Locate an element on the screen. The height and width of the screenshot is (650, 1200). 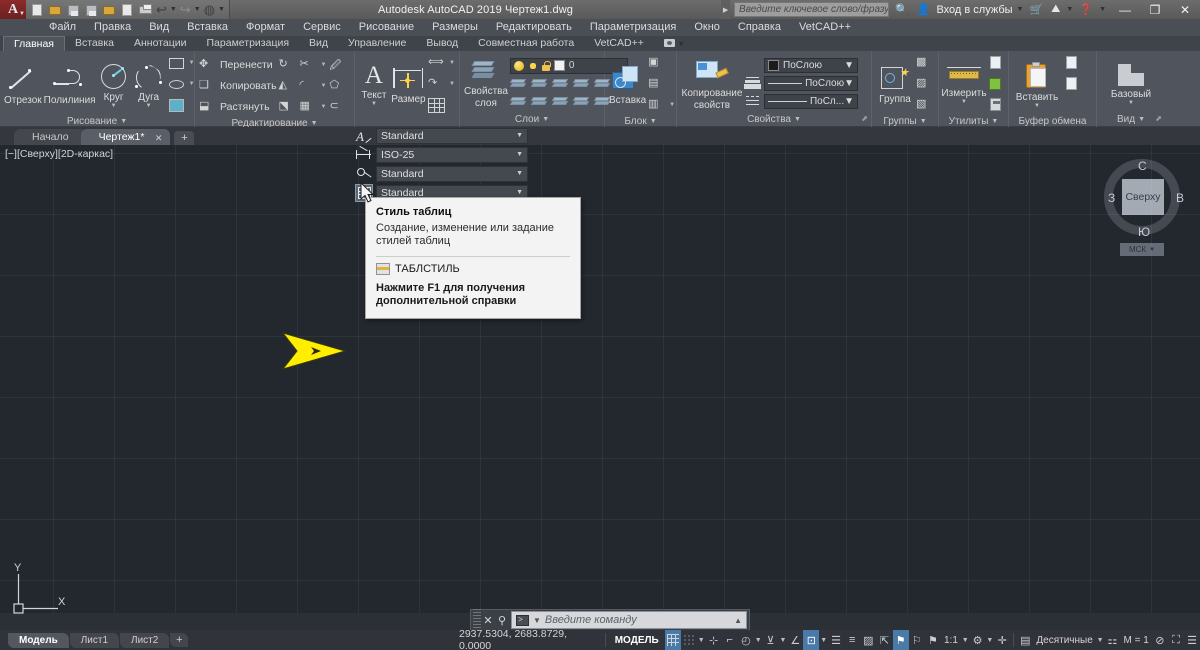
stretch-icon: ⬓ is located at coordinates (208, 107).